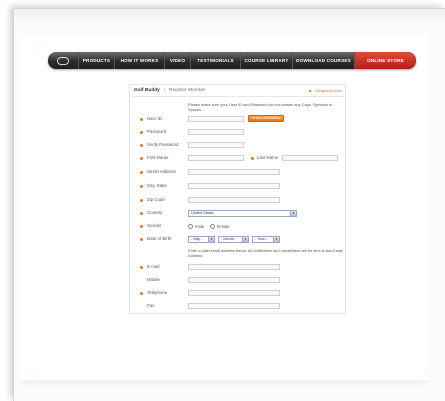  I want to click on label-gender: Gender, so click(154, 225).